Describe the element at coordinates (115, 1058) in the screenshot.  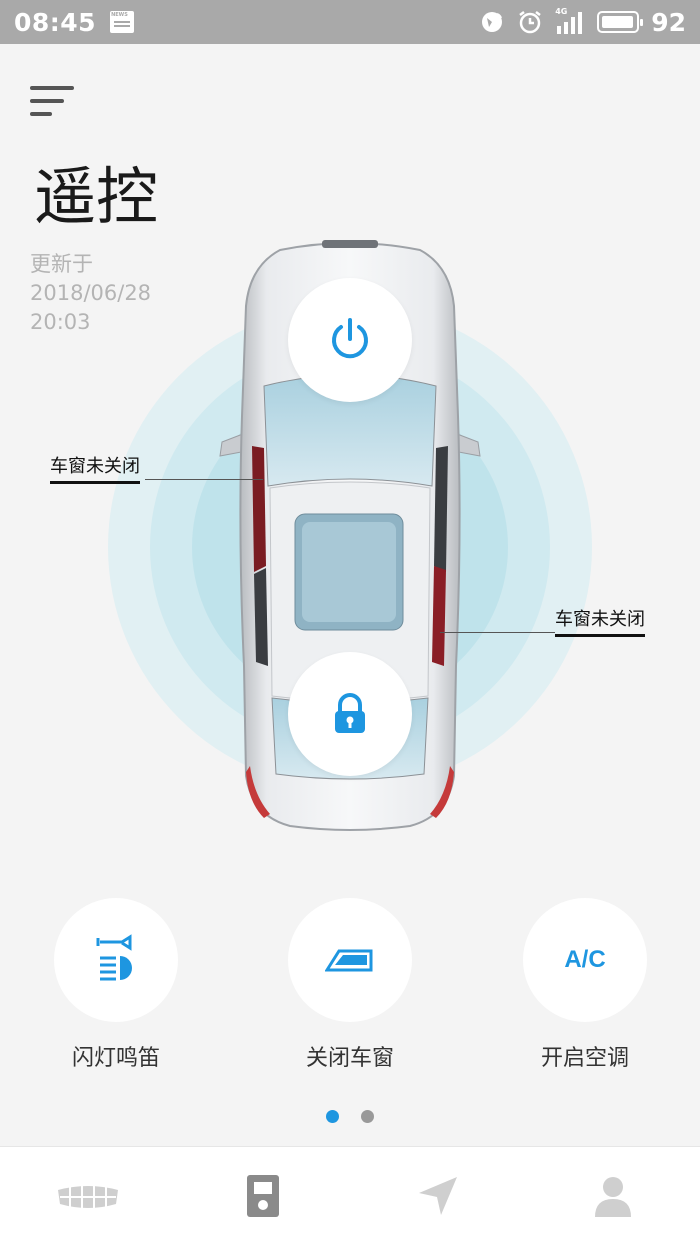
I see `flash-horn-label: 闪灯鸣笛` at that location.